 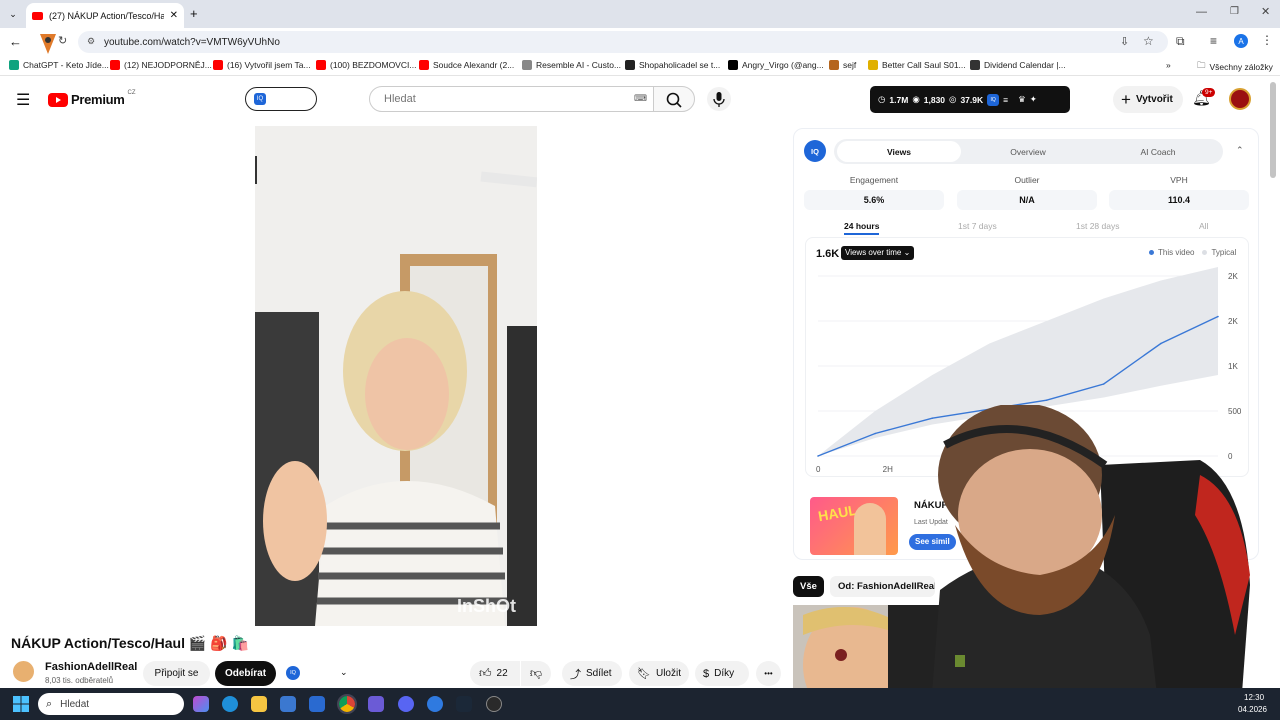 I want to click on obs-icon, so click(x=494, y=704).